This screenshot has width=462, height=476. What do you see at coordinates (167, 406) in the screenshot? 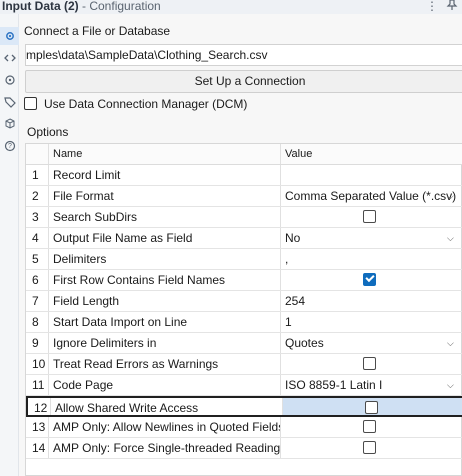
I see `row-name: Allow Shared Write Access` at bounding box center [167, 406].